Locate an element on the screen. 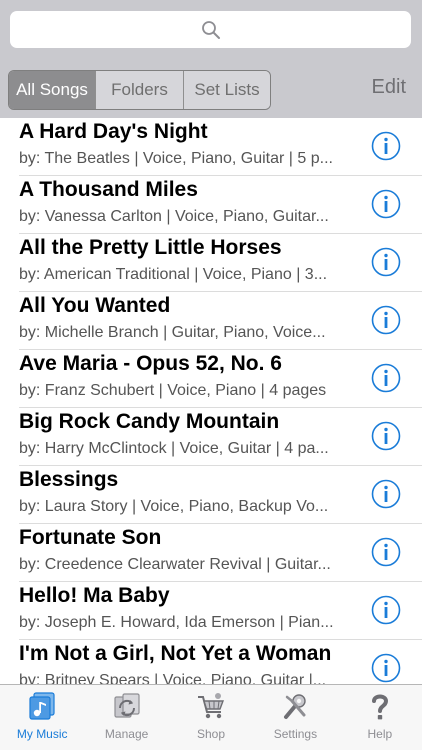  song-title: Ave Maria - Opus 52, No. 6 is located at coordinates (150, 363).